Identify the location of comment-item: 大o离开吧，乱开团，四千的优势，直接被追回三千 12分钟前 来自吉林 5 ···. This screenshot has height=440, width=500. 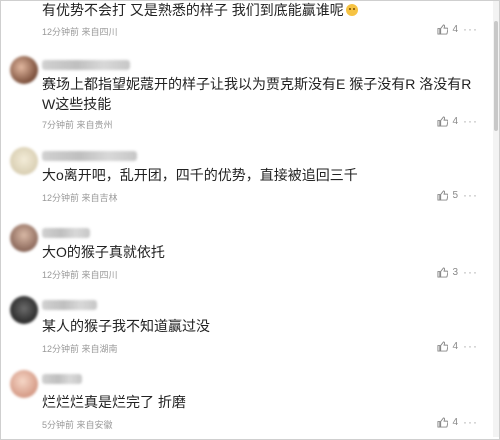
(245, 177).